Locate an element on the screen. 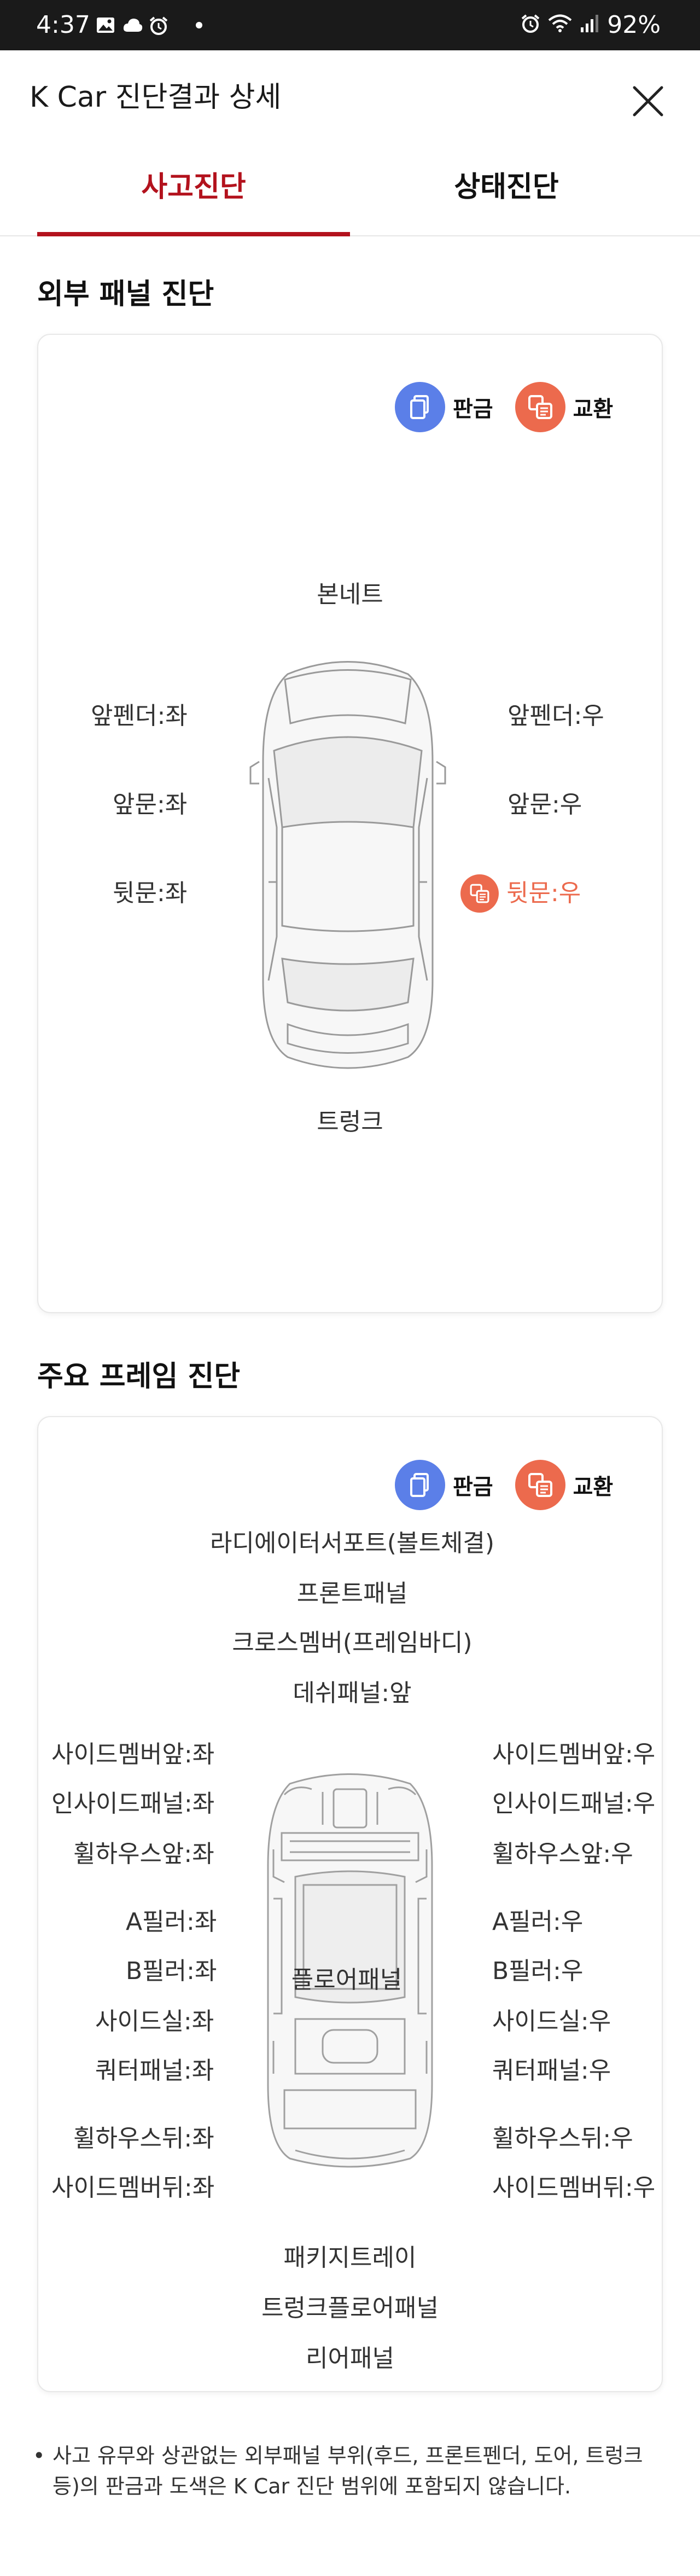 The height and width of the screenshot is (2576, 700). frame-right-item: 인사이드패널:우 is located at coordinates (574, 1804).